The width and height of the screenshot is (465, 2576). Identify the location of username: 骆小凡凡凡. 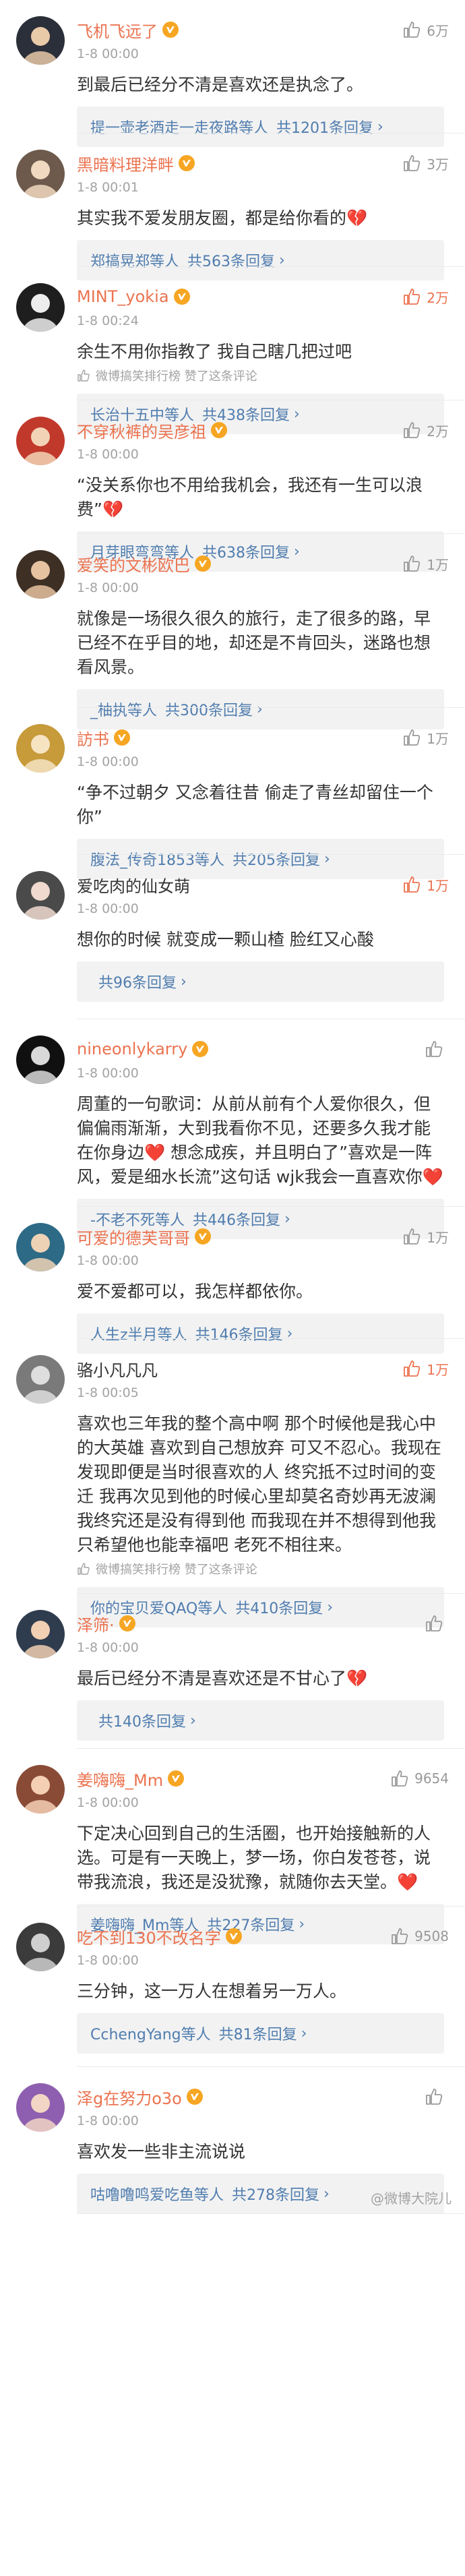
(117, 1369).